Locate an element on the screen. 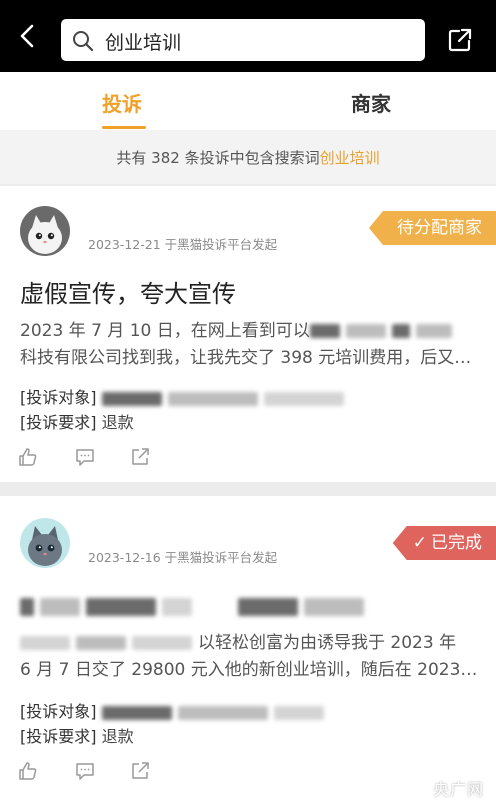 This screenshot has width=496, height=812. summary-keyword: 创业培训 is located at coordinates (349, 158).